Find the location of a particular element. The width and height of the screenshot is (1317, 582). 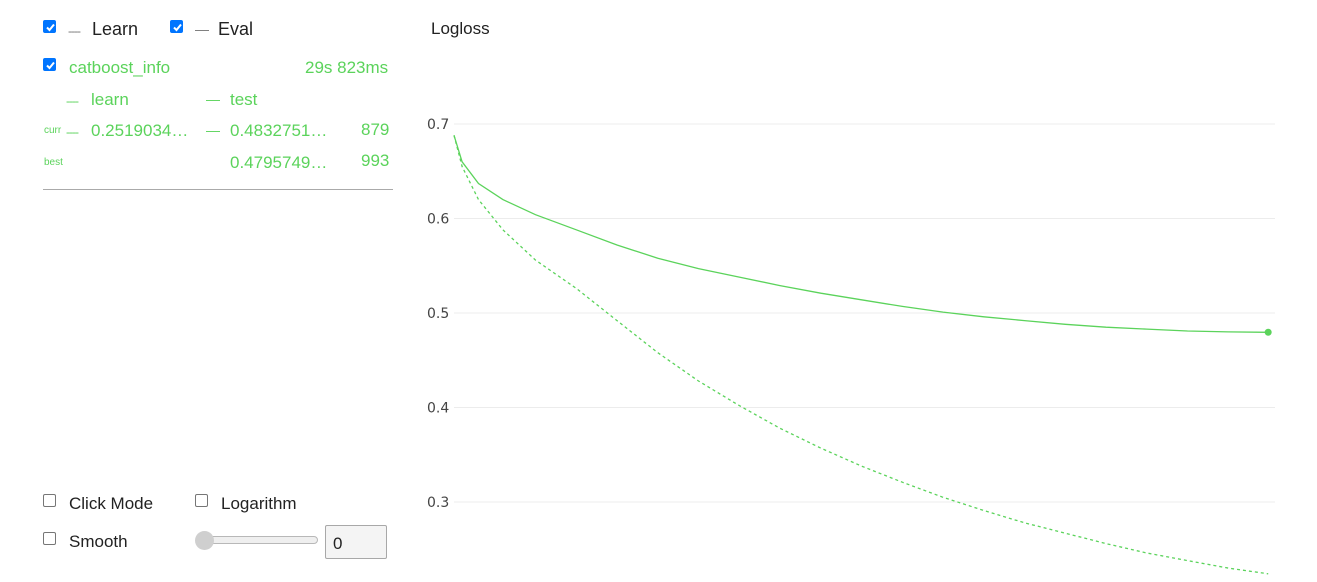

y-tick-label: 0.7 is located at coordinates (438, 125).